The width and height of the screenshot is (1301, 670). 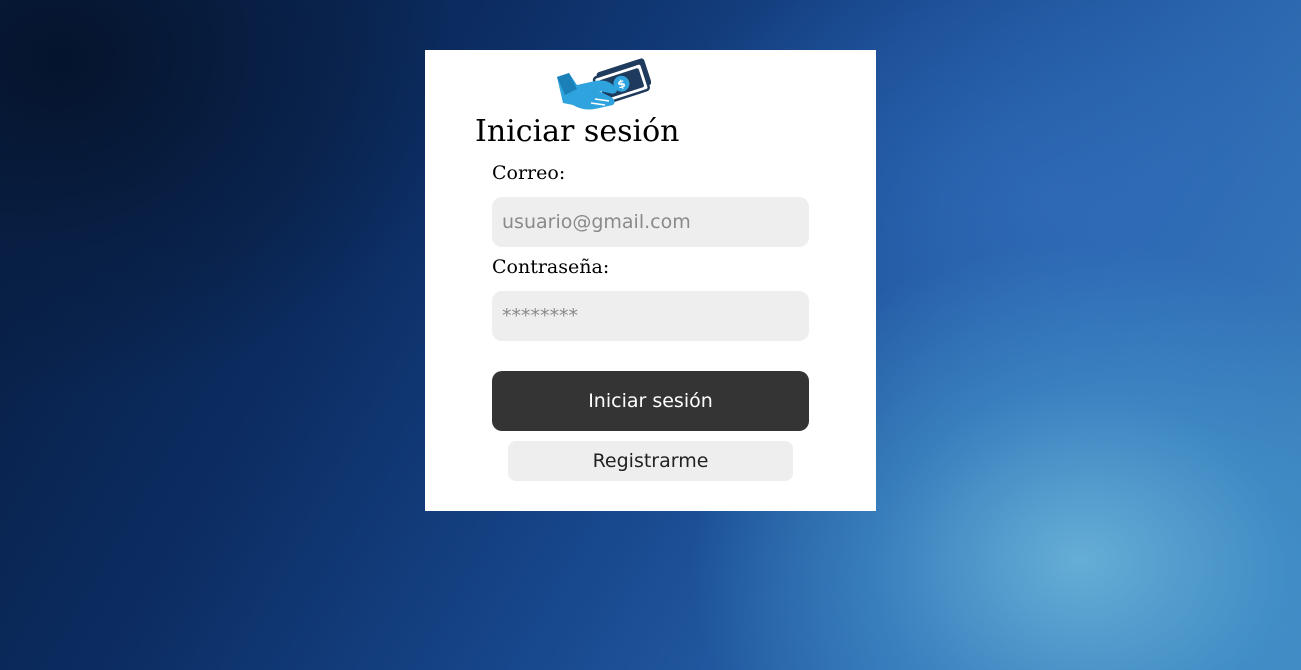 What do you see at coordinates (650, 401) in the screenshot?
I see `login-button: Iniciar sesión` at bounding box center [650, 401].